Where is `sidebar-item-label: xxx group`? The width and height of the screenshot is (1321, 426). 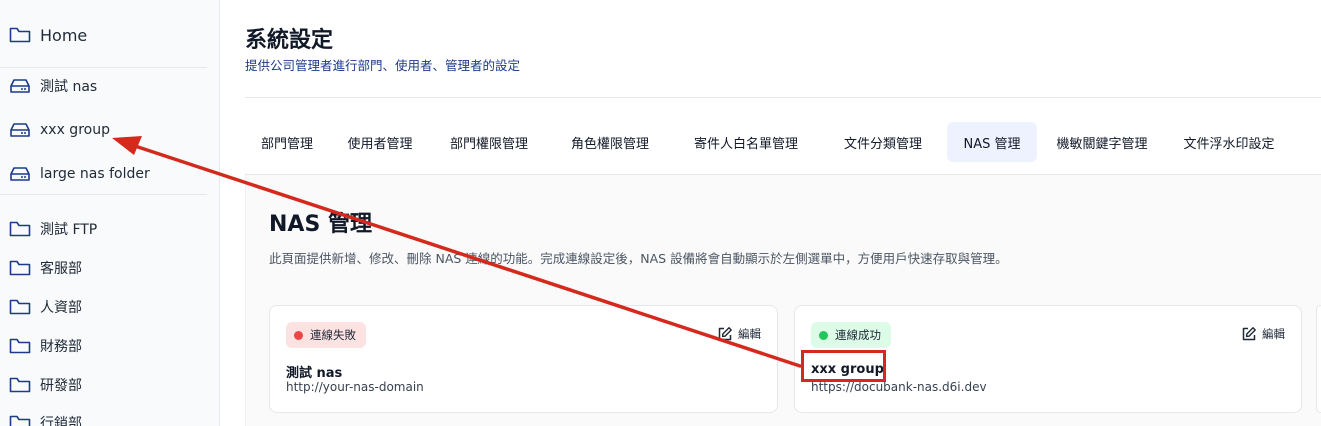
sidebar-item-label: xxx group is located at coordinates (75, 130).